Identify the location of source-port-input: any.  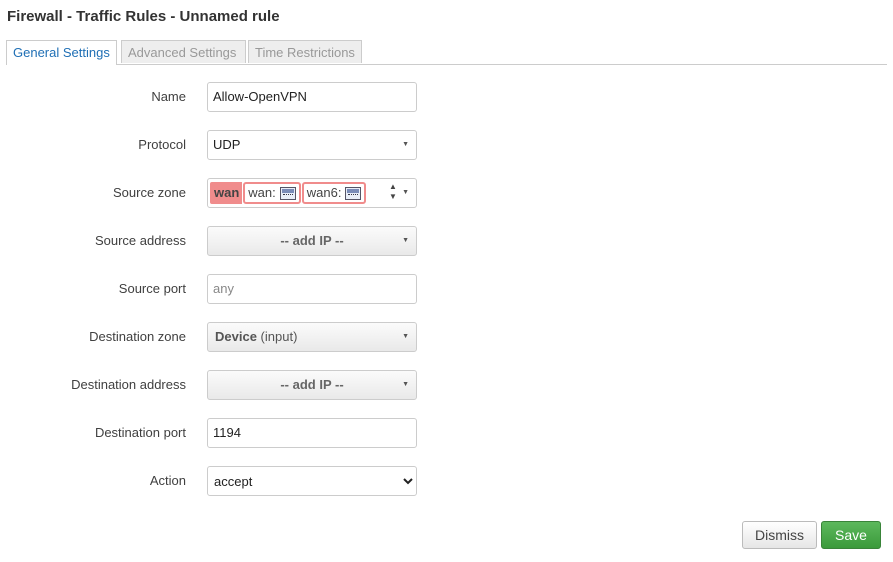
(312, 289).